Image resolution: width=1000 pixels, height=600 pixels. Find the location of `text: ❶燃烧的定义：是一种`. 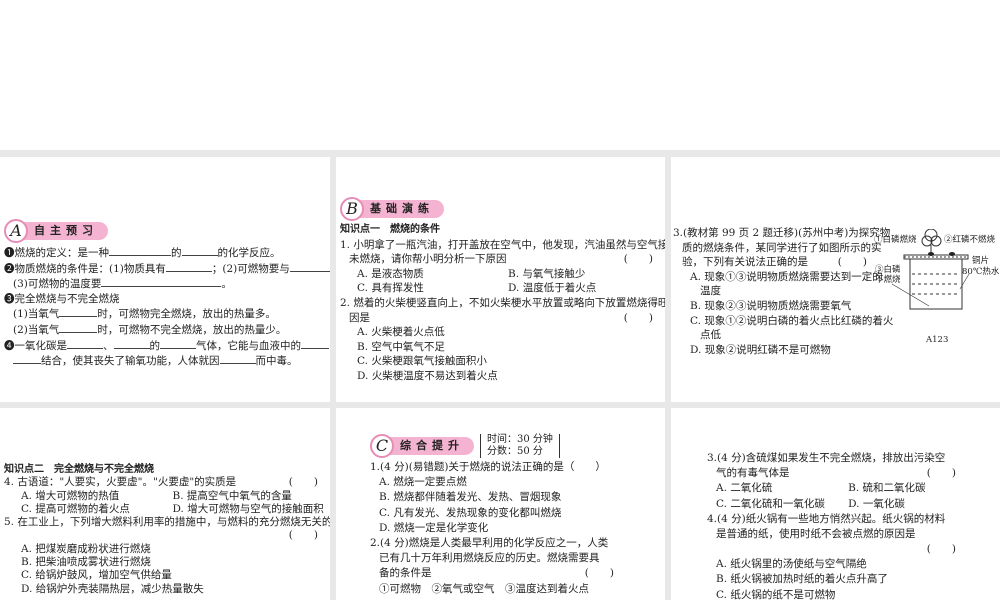

text: ❶燃烧的定义：是一种 is located at coordinates (56, 253).